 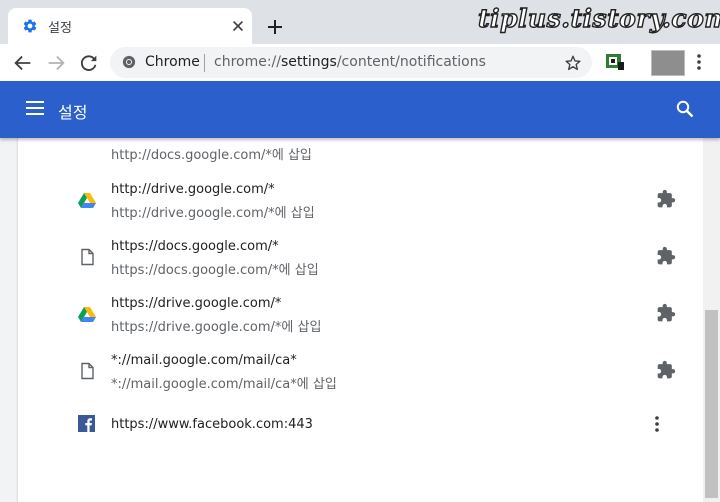 I want to click on list-item-subtitle: https://drive.google.com/*에 삽입, so click(x=216, y=327).